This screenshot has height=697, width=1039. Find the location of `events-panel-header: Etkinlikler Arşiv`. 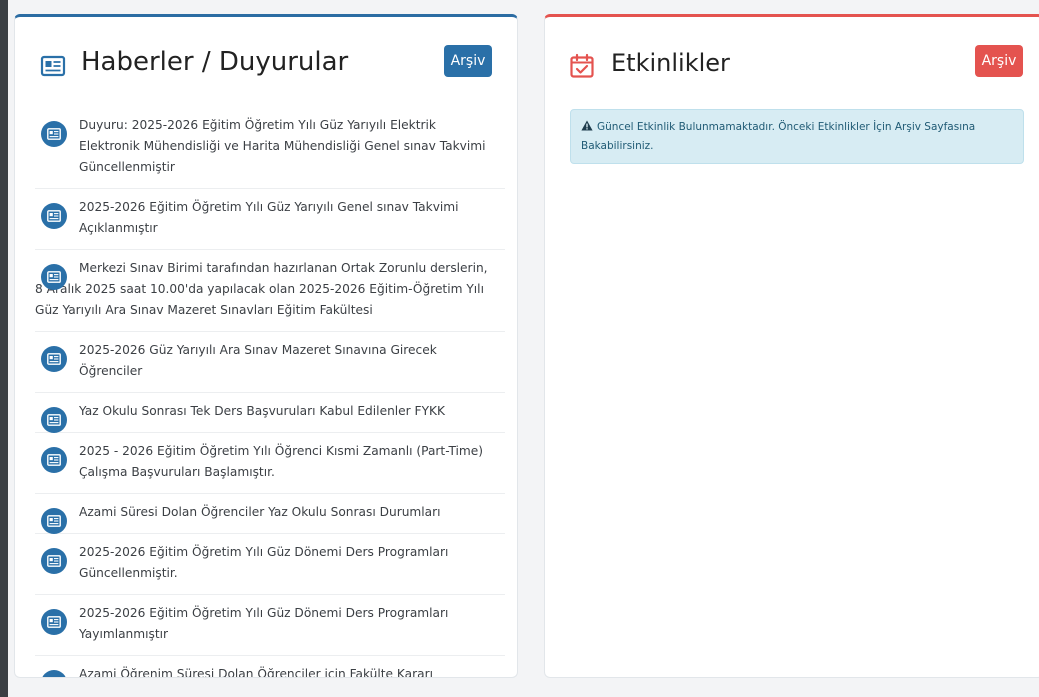

events-panel-header: Etkinlikler Arşiv is located at coordinates (792, 57).